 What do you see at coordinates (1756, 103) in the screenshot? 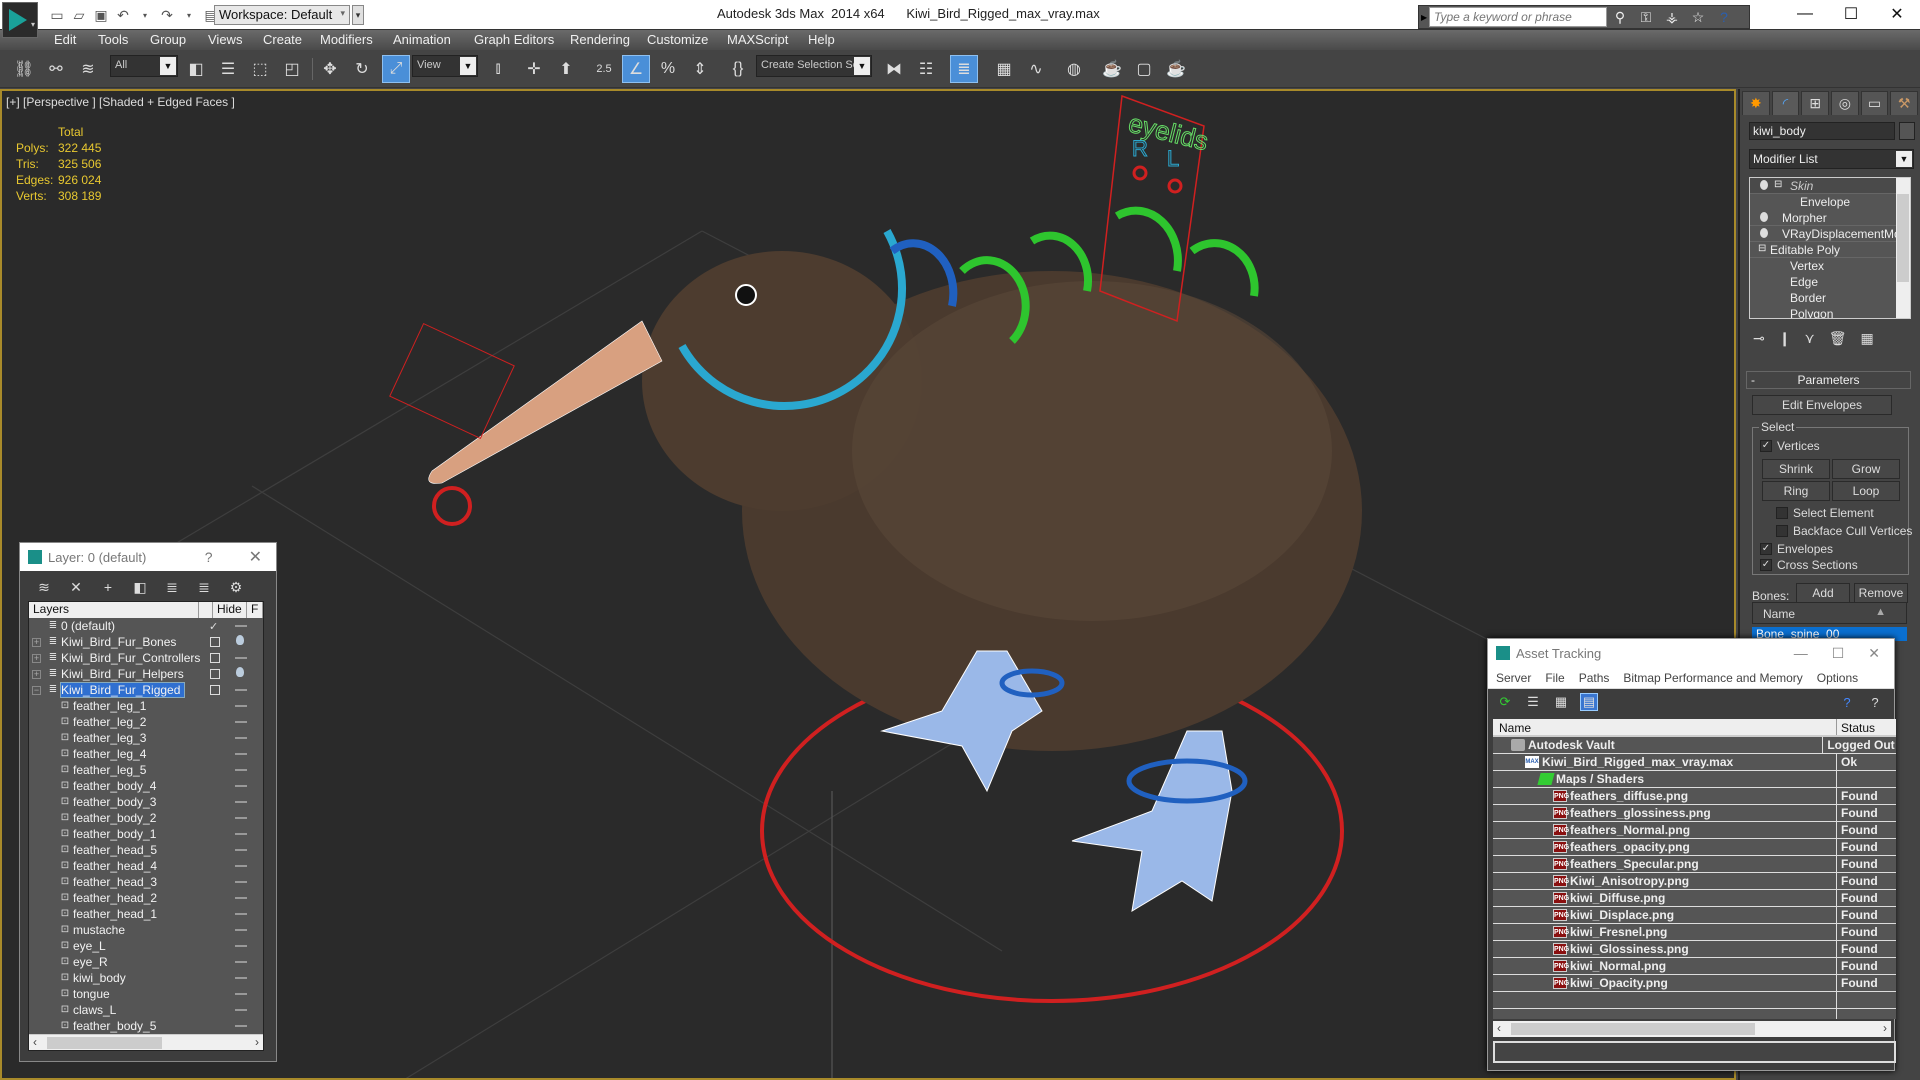
I see `create-tab-icon: ✸` at bounding box center [1756, 103].